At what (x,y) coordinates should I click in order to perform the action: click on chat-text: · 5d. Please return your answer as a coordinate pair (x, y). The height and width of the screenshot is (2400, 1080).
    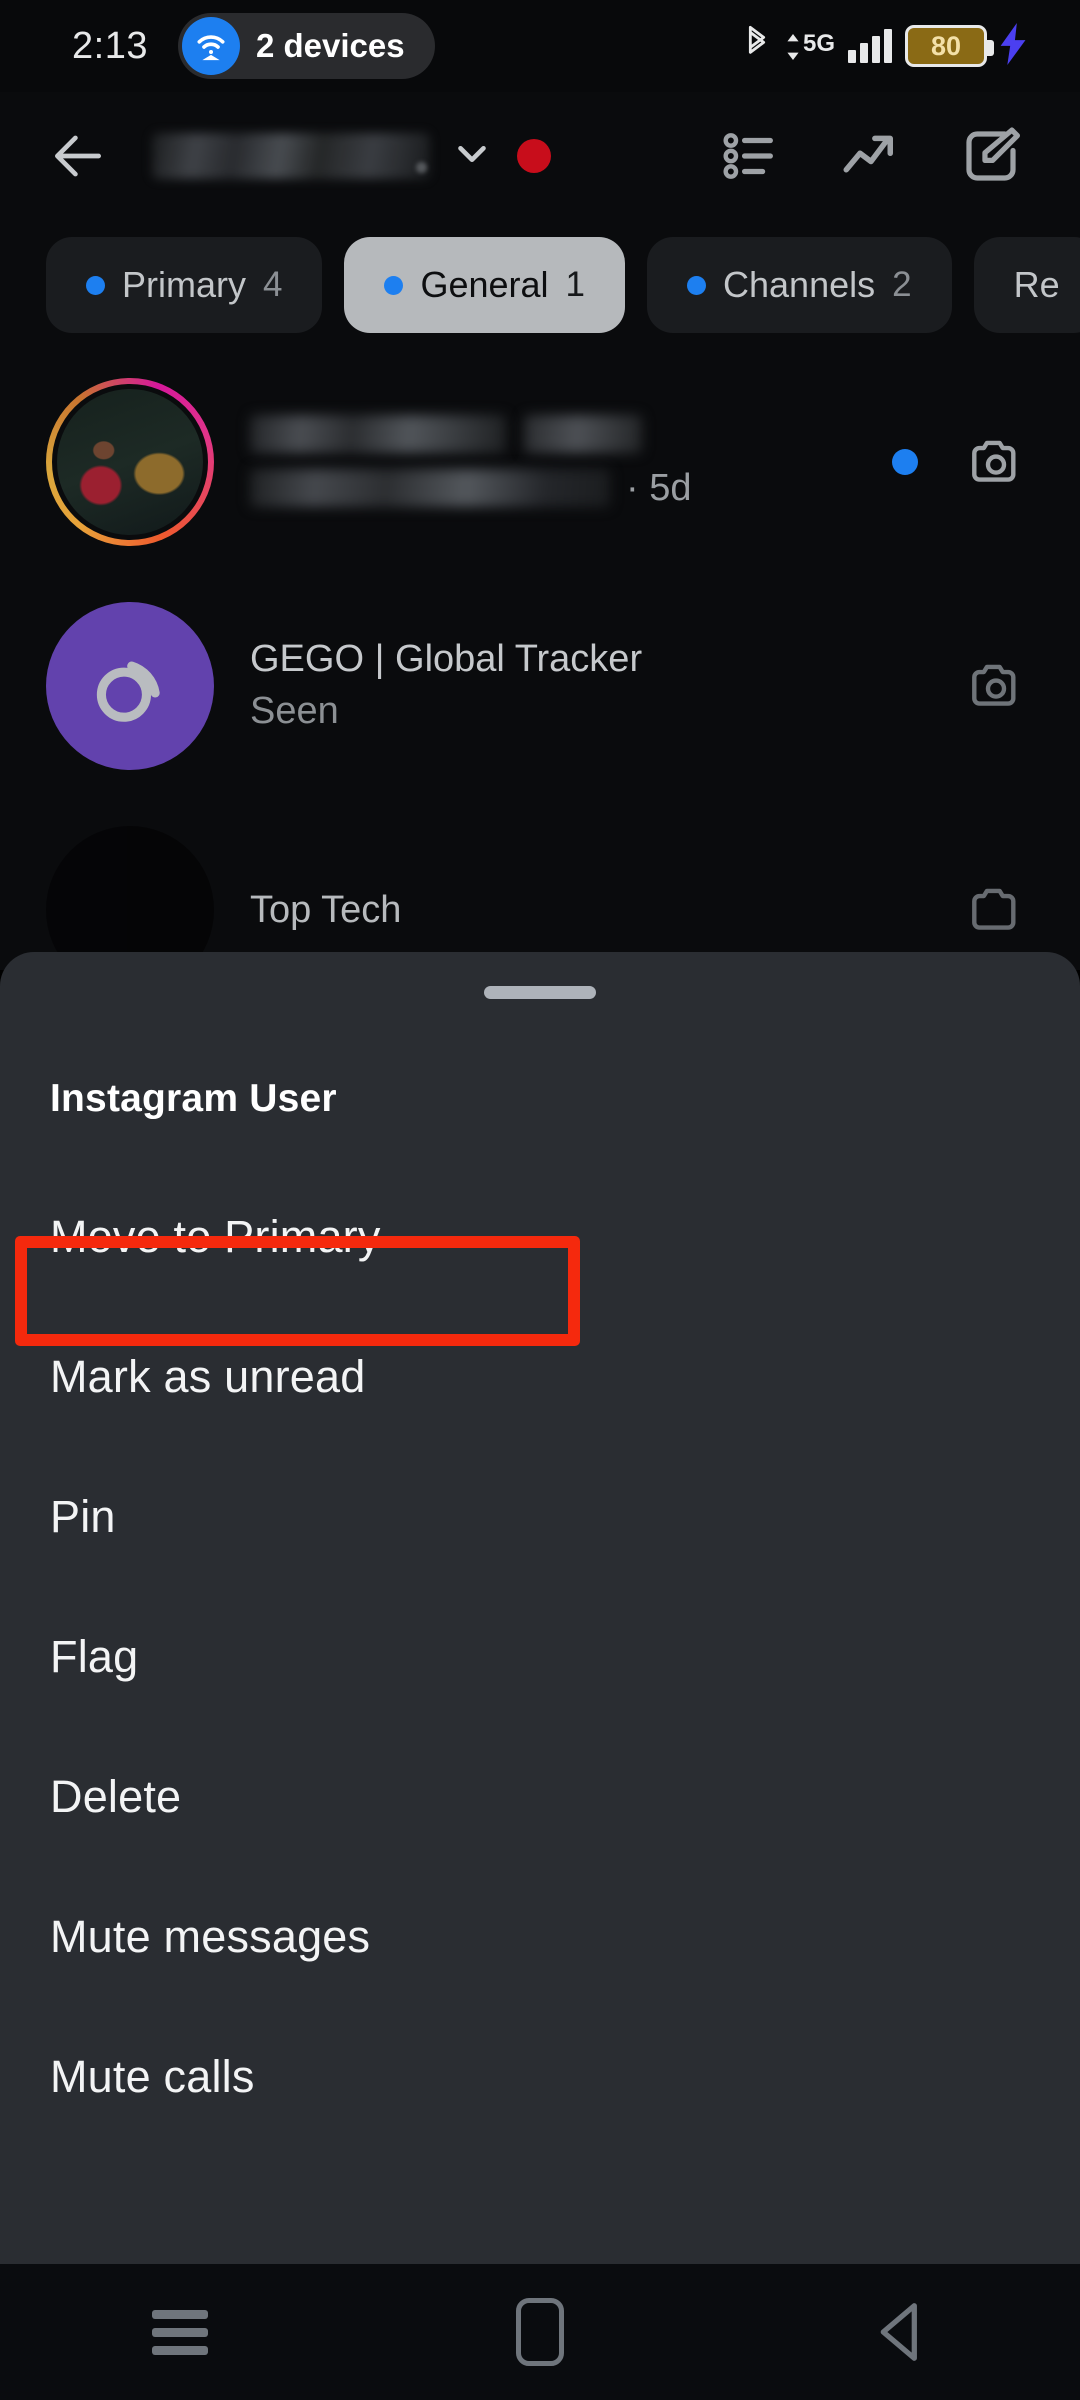
    Looking at the image, I should click on (557, 462).